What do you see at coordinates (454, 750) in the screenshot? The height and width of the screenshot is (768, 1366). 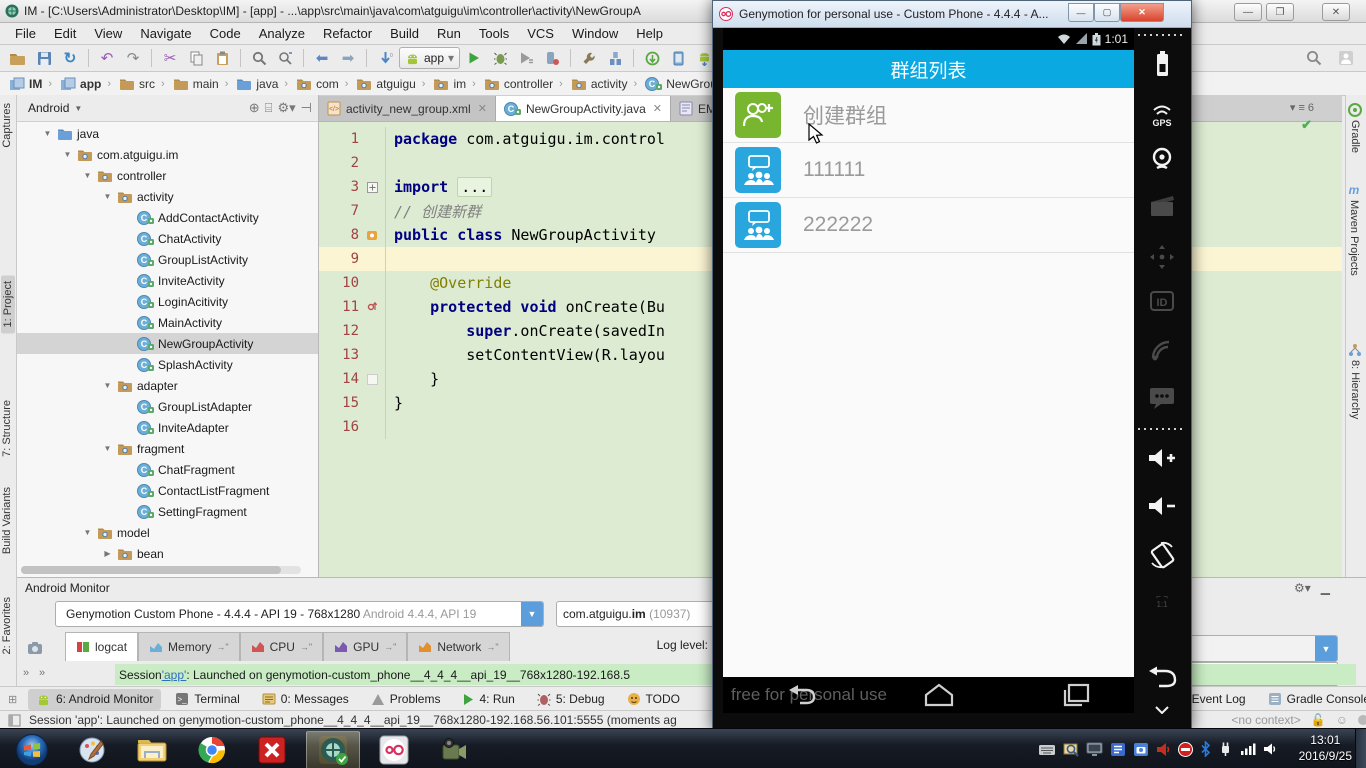 I see `taskbar-app-screen-recorder` at bounding box center [454, 750].